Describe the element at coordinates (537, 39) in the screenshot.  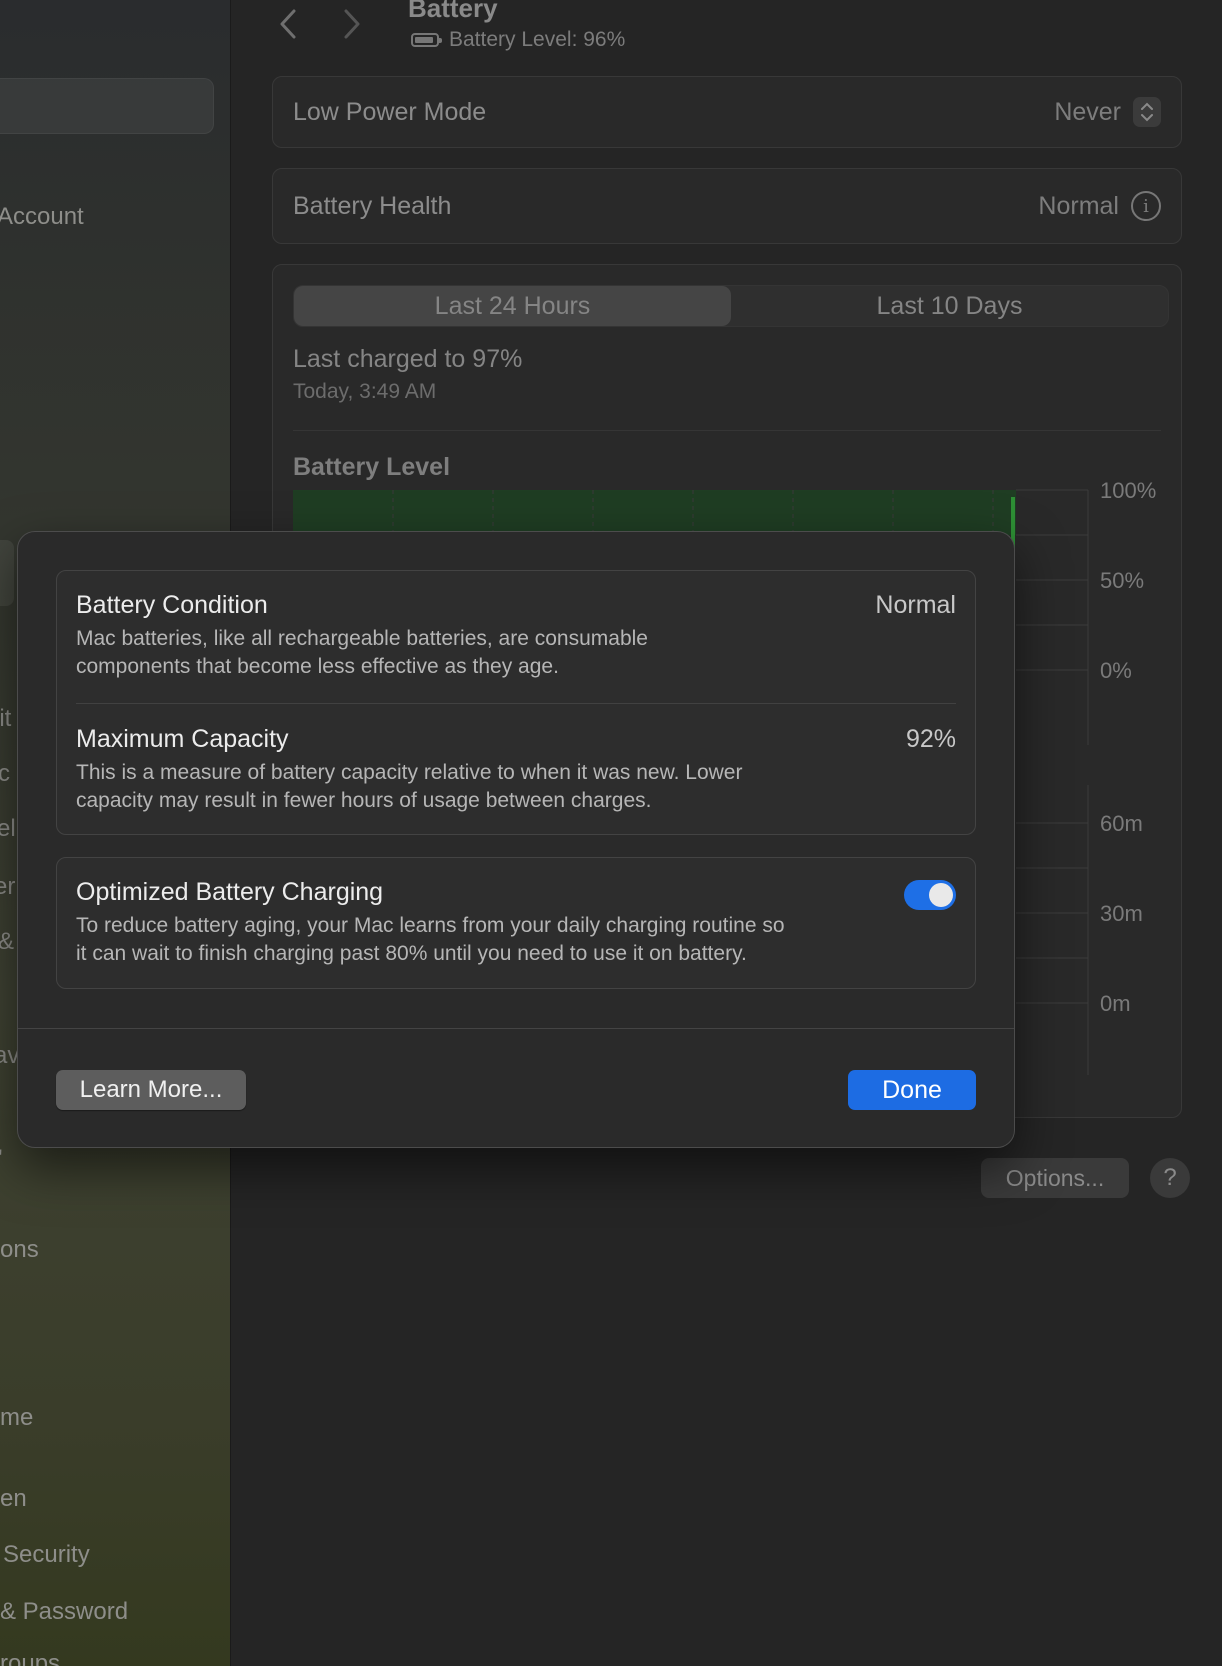
I see `battery-level-text: Battery Level: 96%` at that location.